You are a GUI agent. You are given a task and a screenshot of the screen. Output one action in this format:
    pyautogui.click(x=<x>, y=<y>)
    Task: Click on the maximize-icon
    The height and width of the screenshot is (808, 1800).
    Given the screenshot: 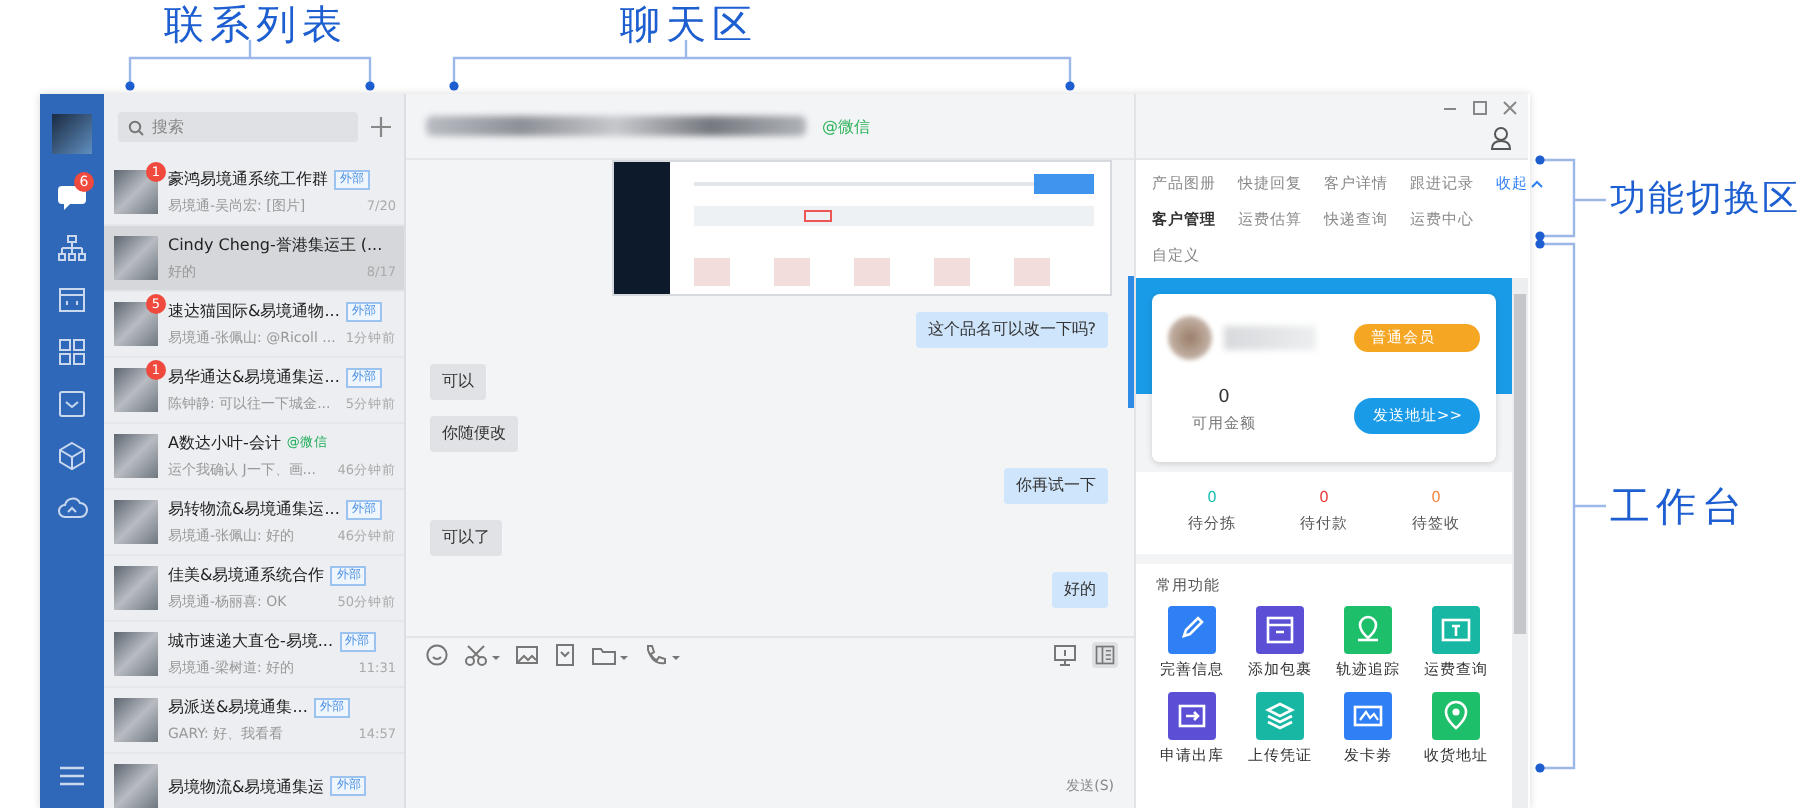 What is the action you would take?
    pyautogui.click(x=1480, y=108)
    